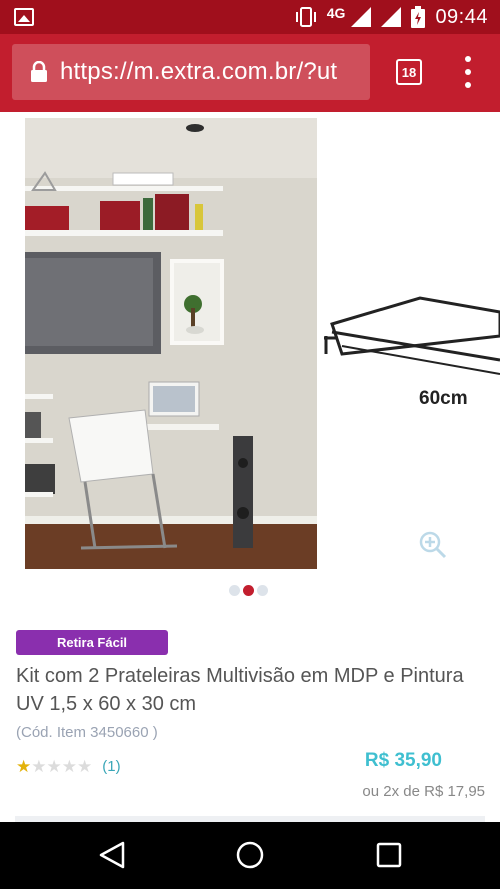  I want to click on image-notification-icon, so click(24, 17).